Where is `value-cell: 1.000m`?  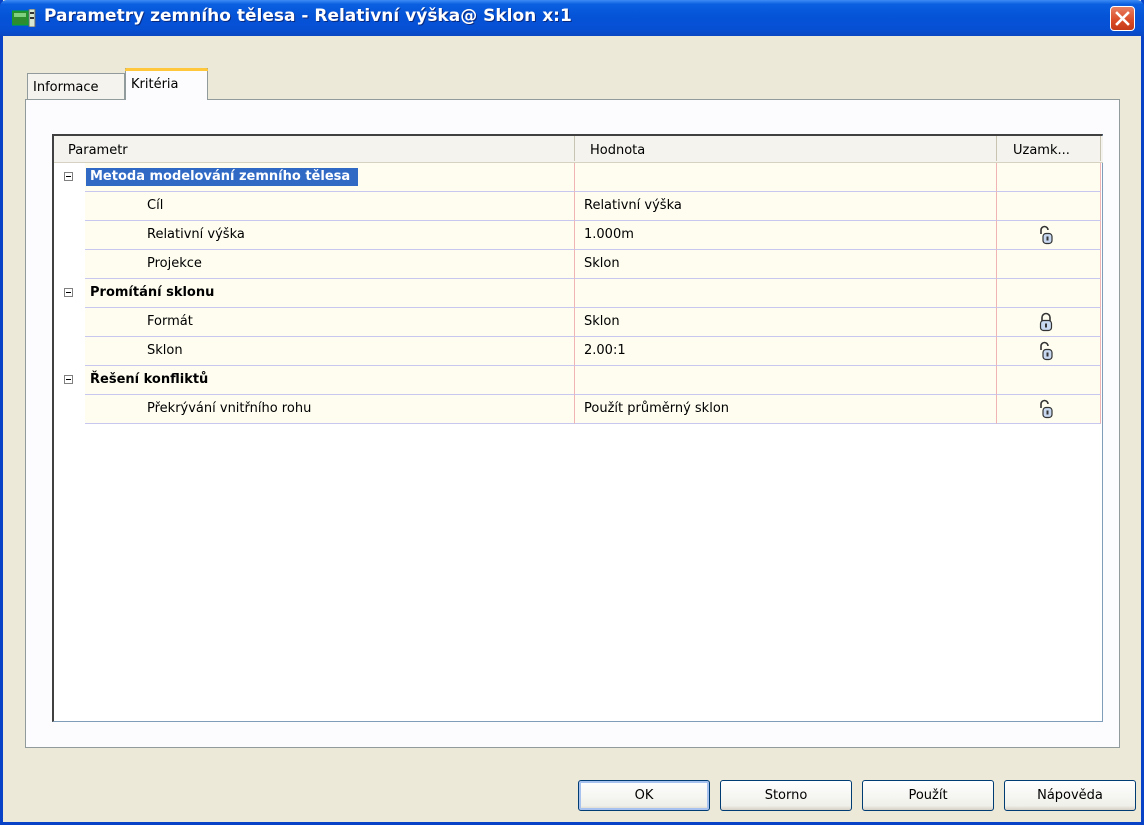 value-cell: 1.000m is located at coordinates (786, 235).